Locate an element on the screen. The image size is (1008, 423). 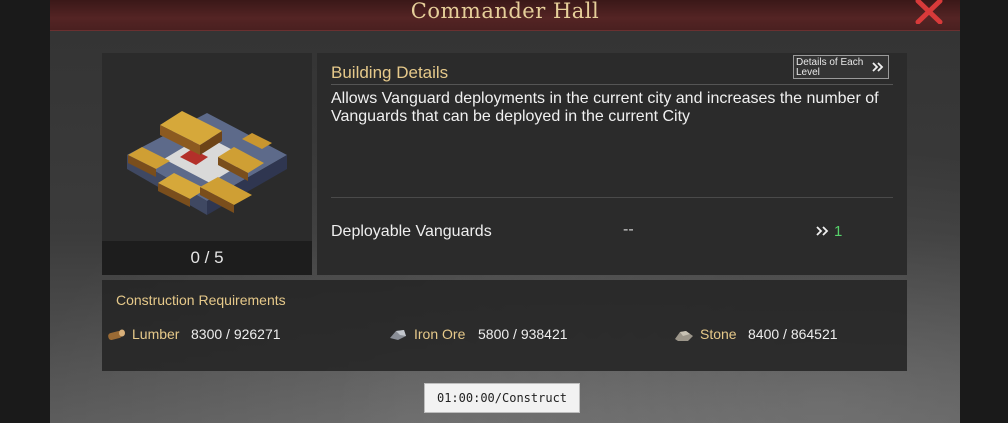
requirement-name: Stone is located at coordinates (718, 334).